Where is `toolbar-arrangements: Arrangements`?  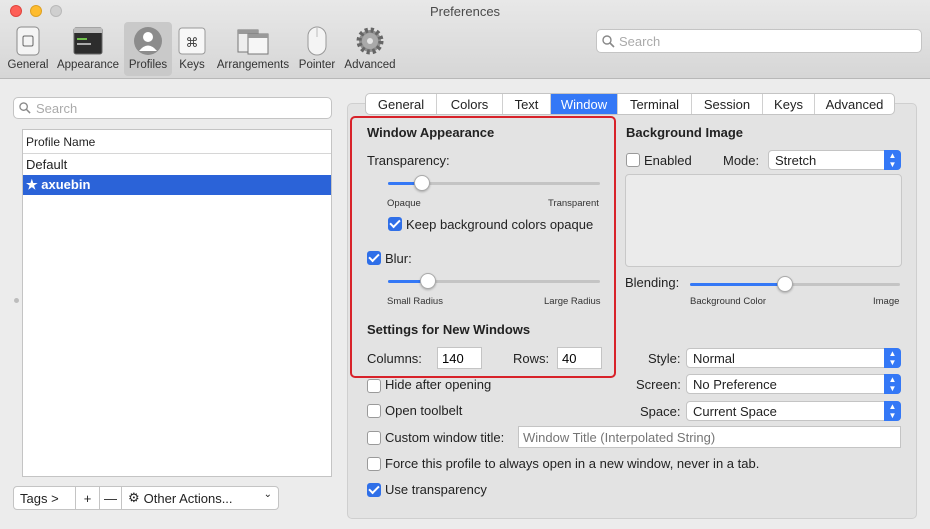 toolbar-arrangements: Arrangements is located at coordinates (253, 49).